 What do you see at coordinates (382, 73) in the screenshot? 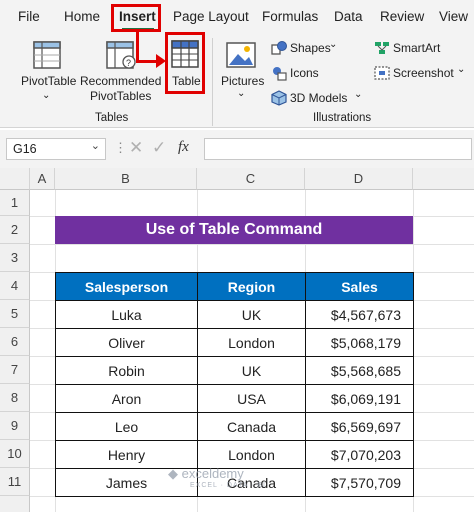
I see `screenshot-icon` at bounding box center [382, 73].